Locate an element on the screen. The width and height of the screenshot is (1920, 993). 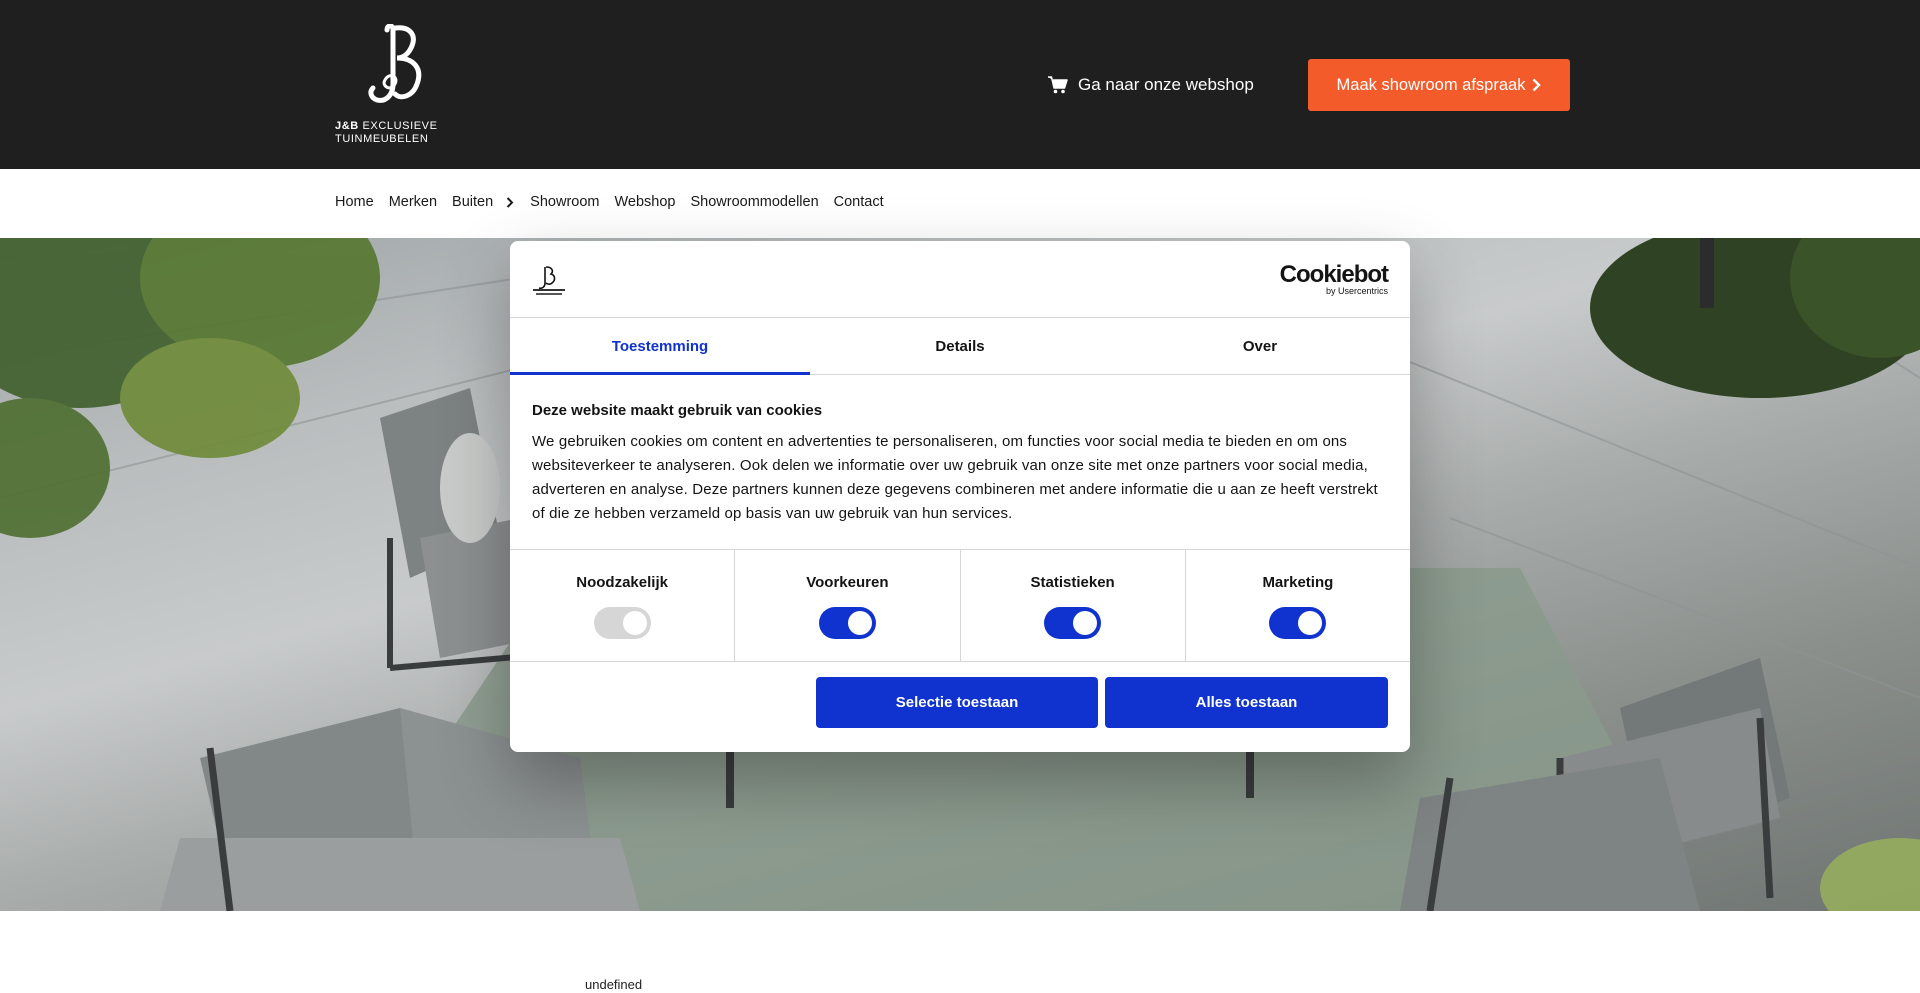
tab-toestemming: Toestemming is located at coordinates (660, 346).